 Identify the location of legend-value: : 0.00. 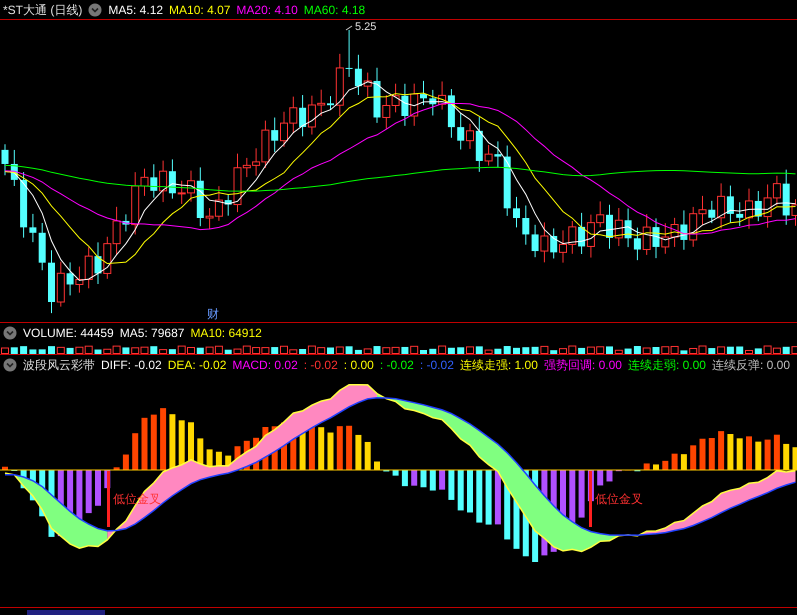
(359, 365).